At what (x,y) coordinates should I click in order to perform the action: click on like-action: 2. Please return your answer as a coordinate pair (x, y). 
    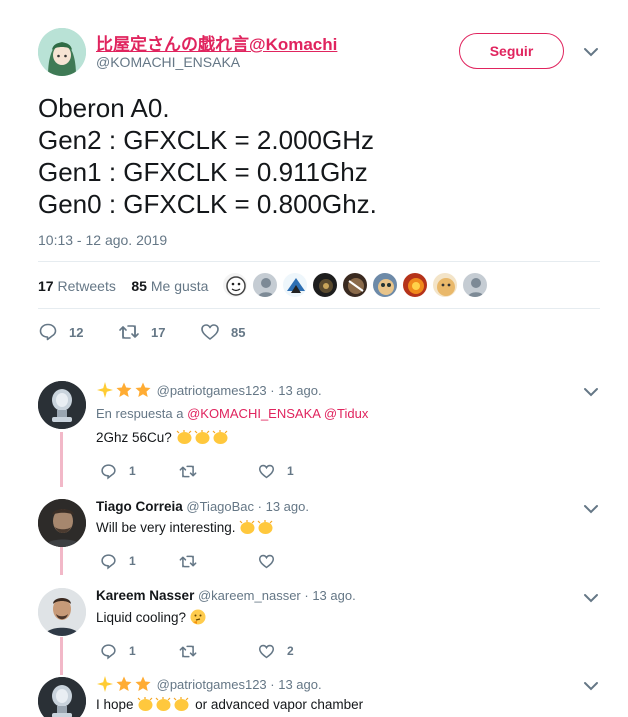
    Looking at the image, I should click on (276, 651).